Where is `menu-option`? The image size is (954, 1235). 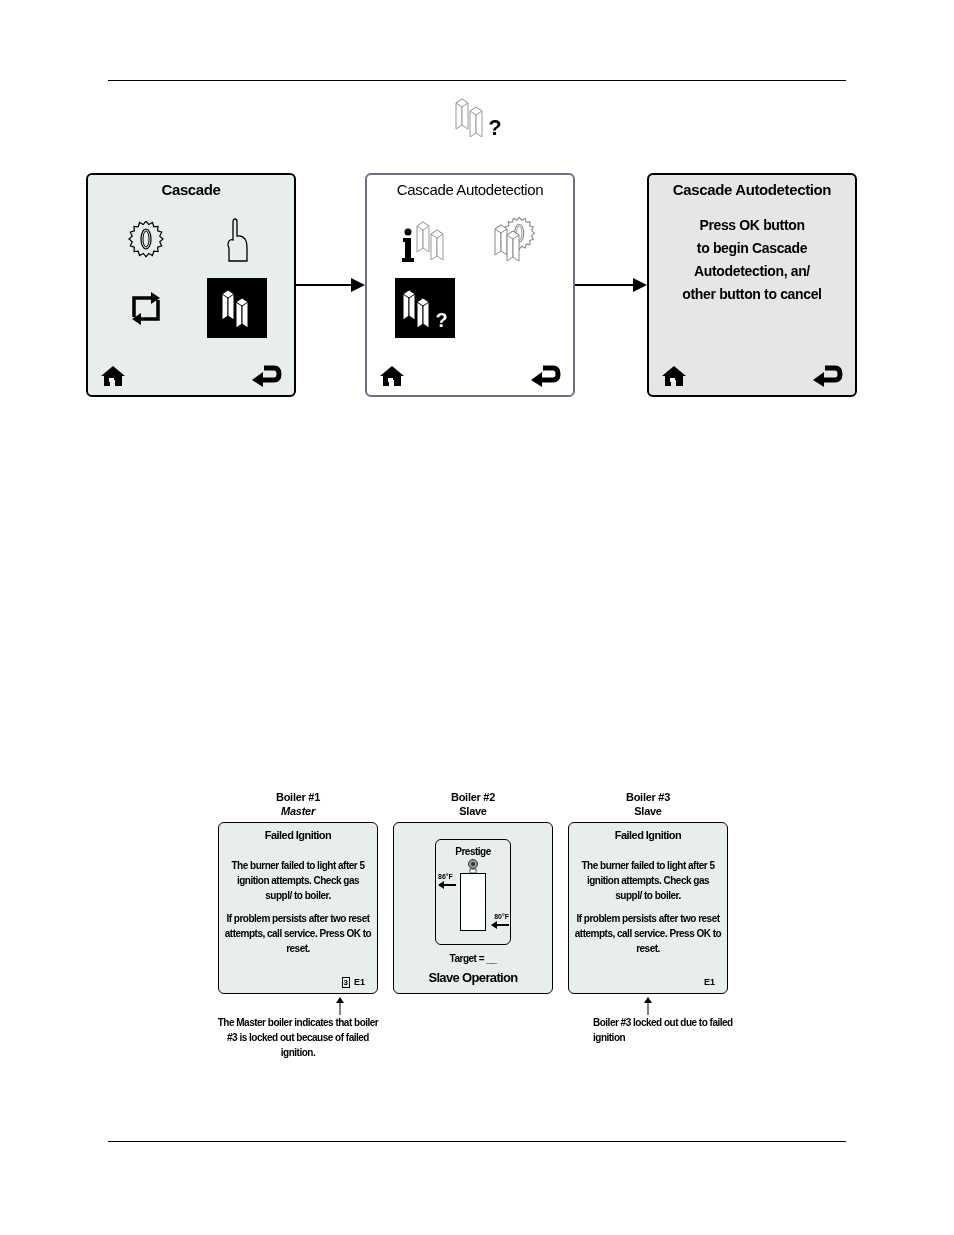
menu-option is located at coordinates (236, 307).